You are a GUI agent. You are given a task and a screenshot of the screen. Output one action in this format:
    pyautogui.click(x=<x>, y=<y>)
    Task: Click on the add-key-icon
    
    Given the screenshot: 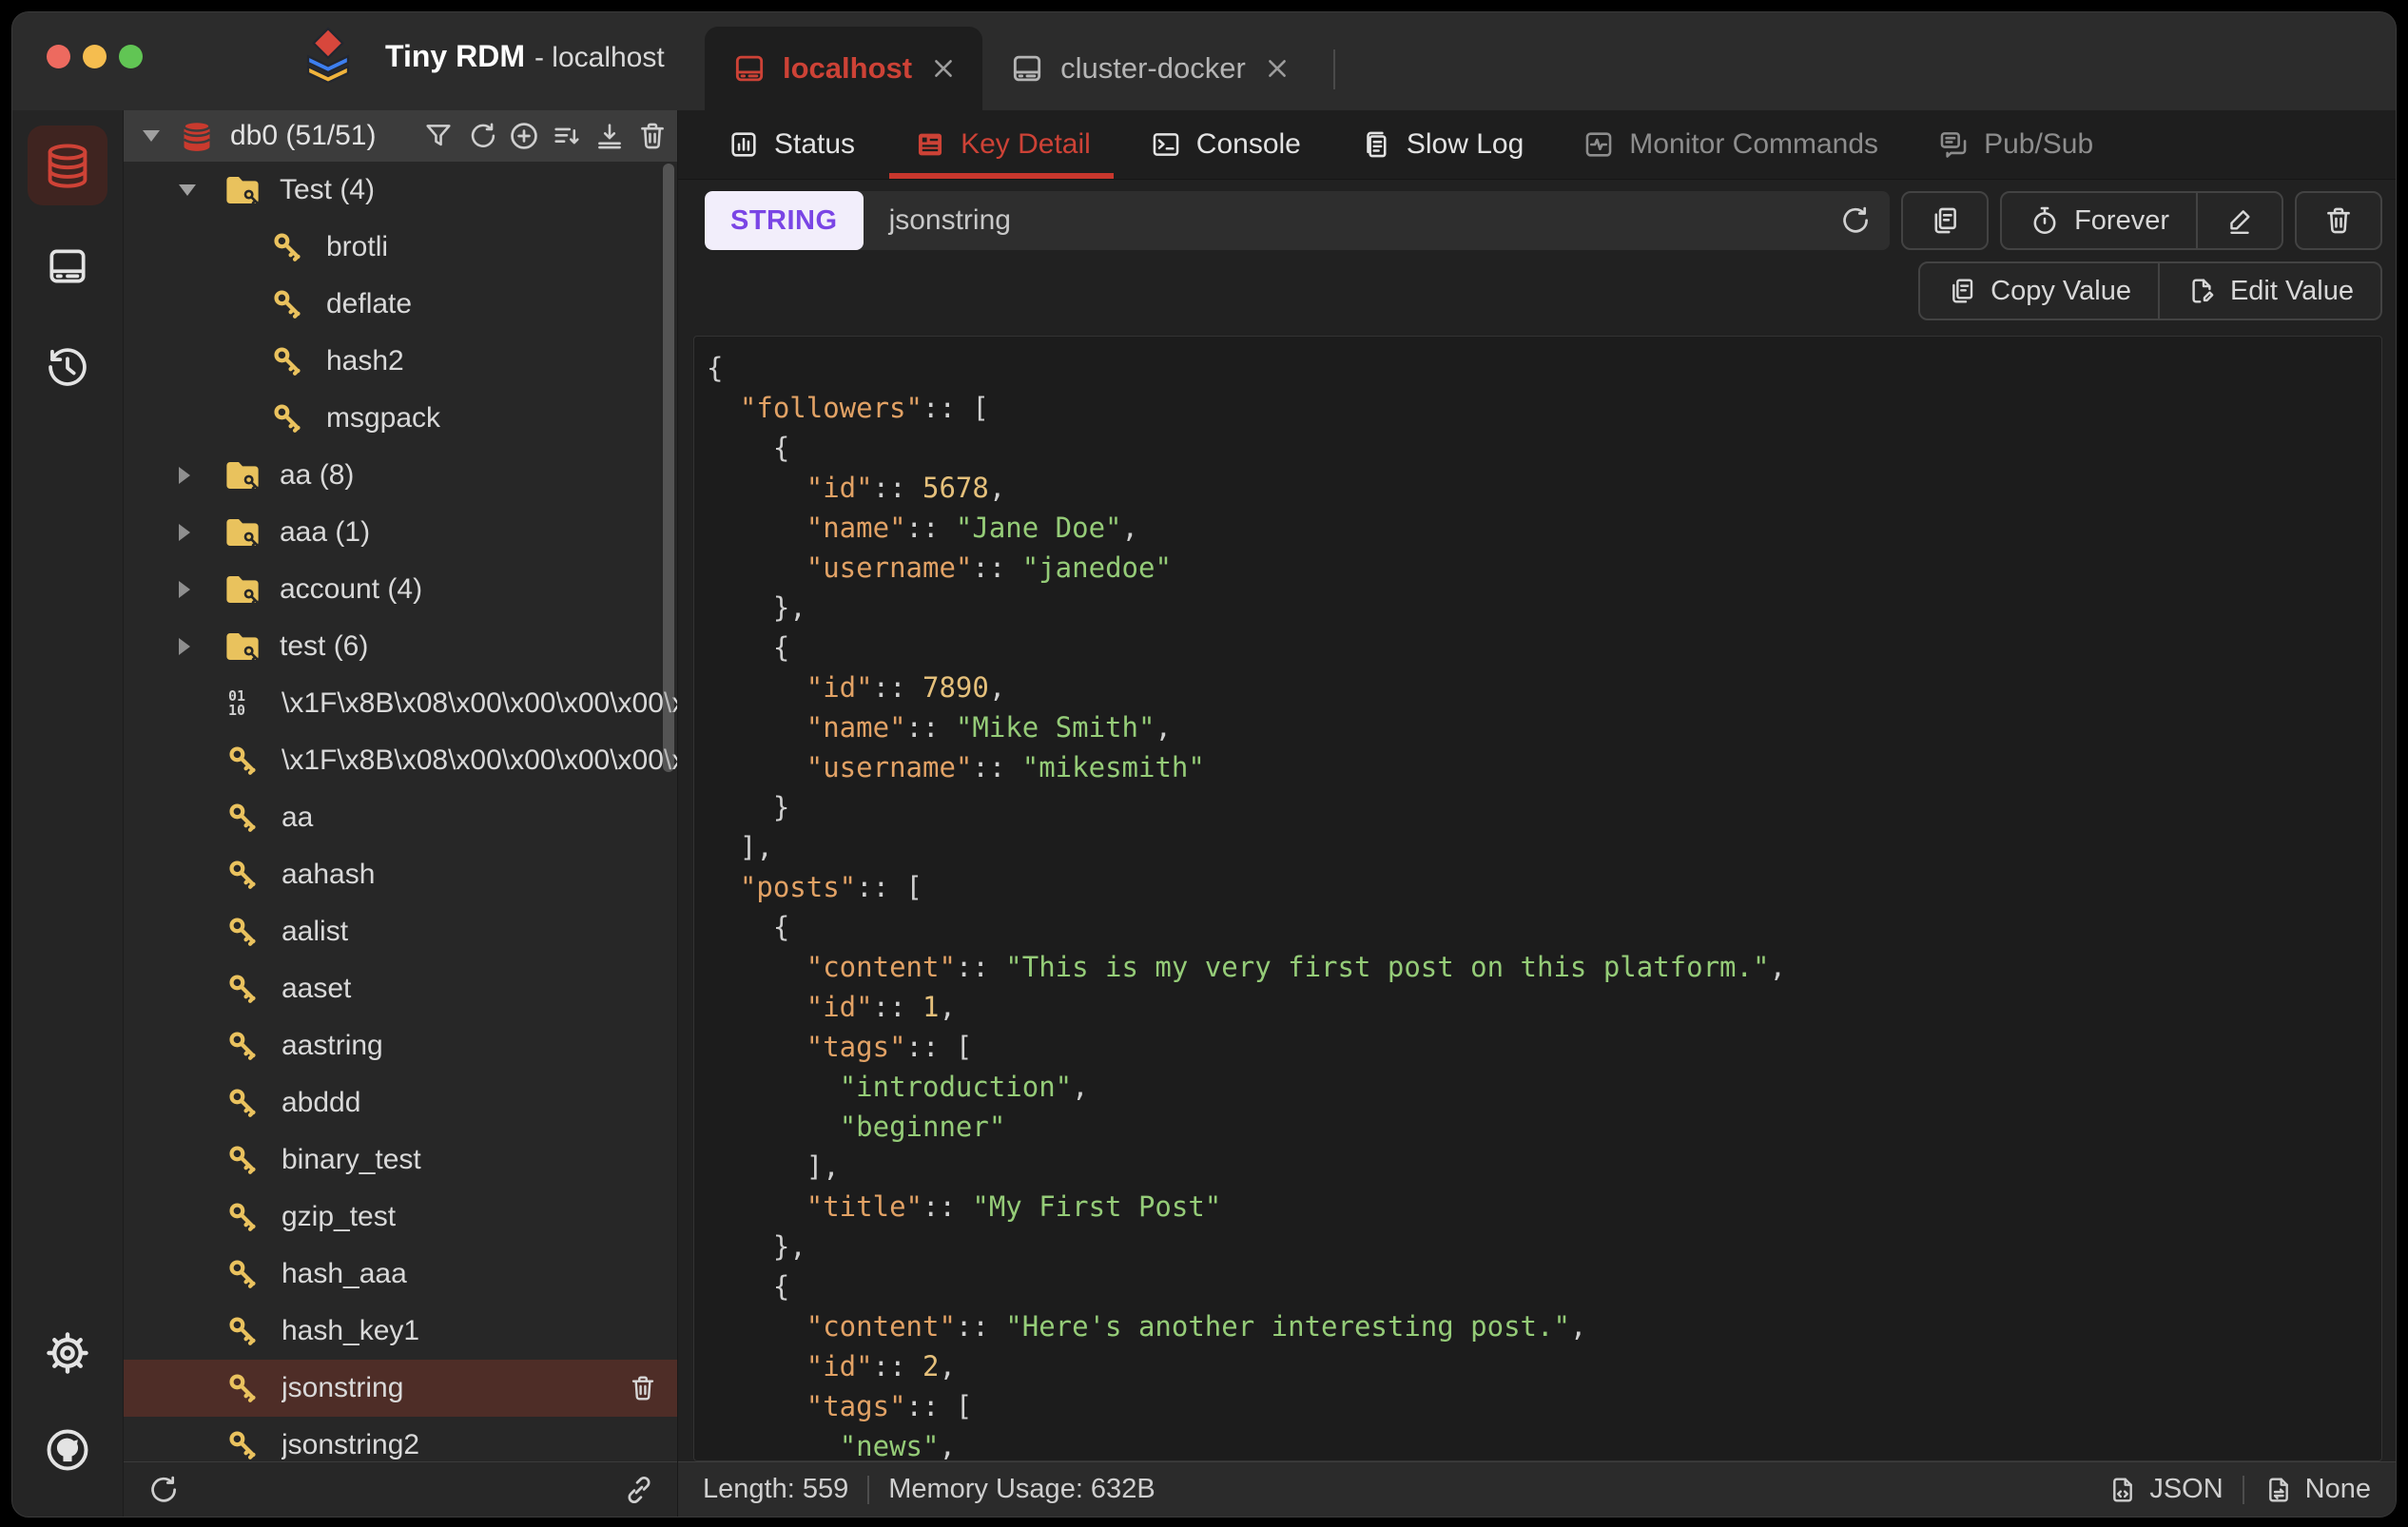 What is the action you would take?
    pyautogui.click(x=524, y=136)
    